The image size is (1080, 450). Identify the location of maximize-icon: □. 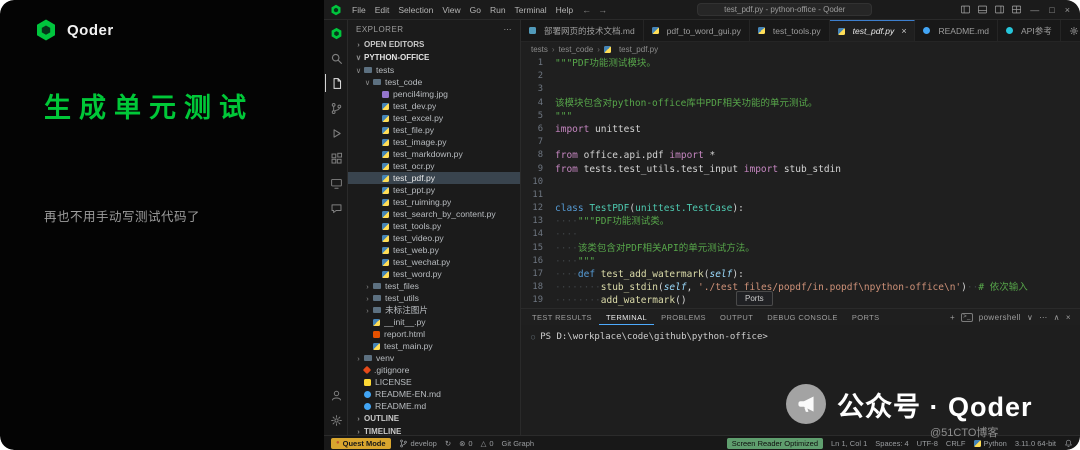
(1051, 10).